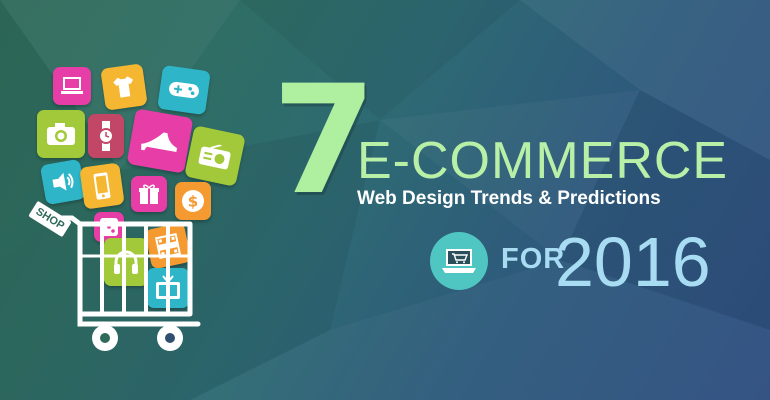  Describe the element at coordinates (459, 261) in the screenshot. I see `laptop-cart-icon` at that location.